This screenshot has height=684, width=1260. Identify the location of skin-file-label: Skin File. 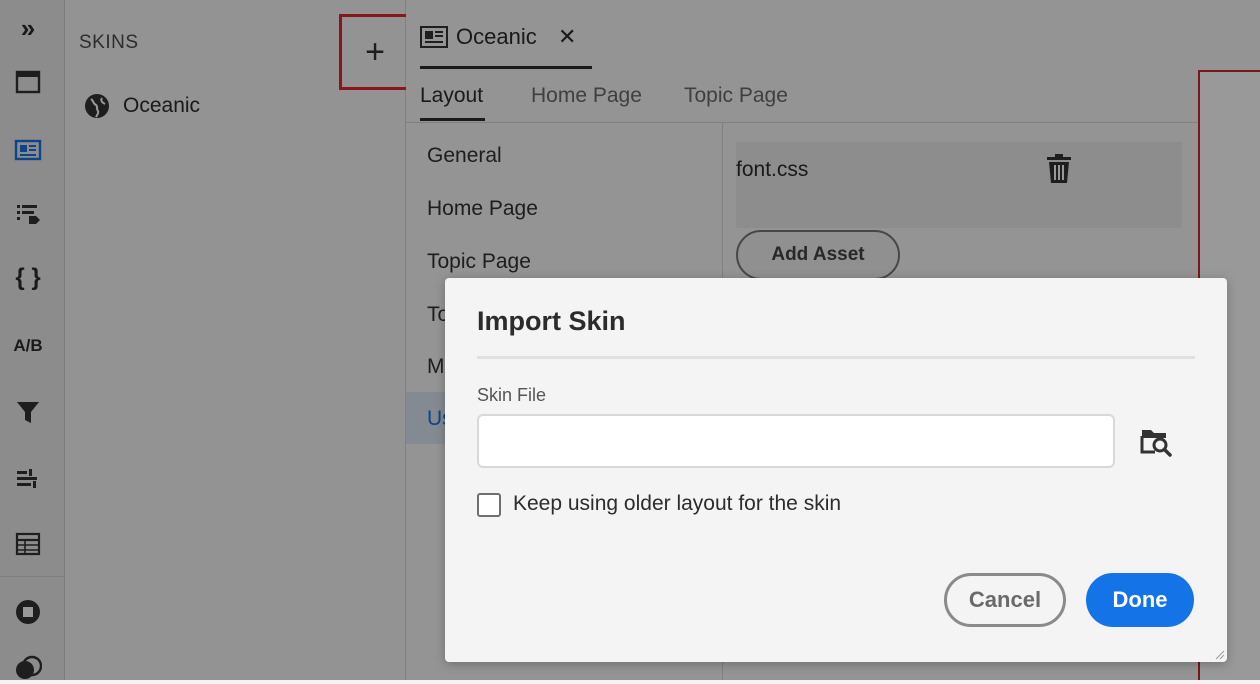
(512, 395).